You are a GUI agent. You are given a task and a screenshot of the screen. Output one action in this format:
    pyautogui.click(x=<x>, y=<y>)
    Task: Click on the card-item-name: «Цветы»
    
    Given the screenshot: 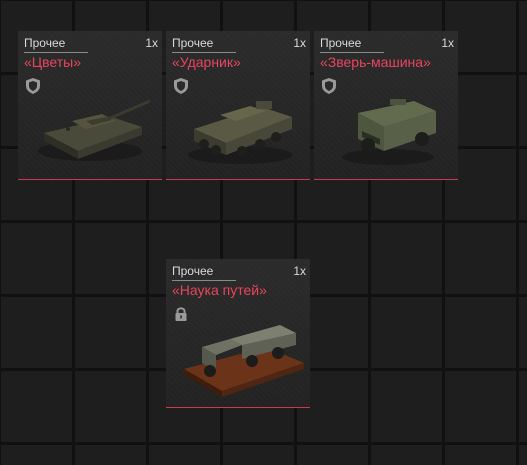 What is the action you would take?
    pyautogui.click(x=53, y=62)
    